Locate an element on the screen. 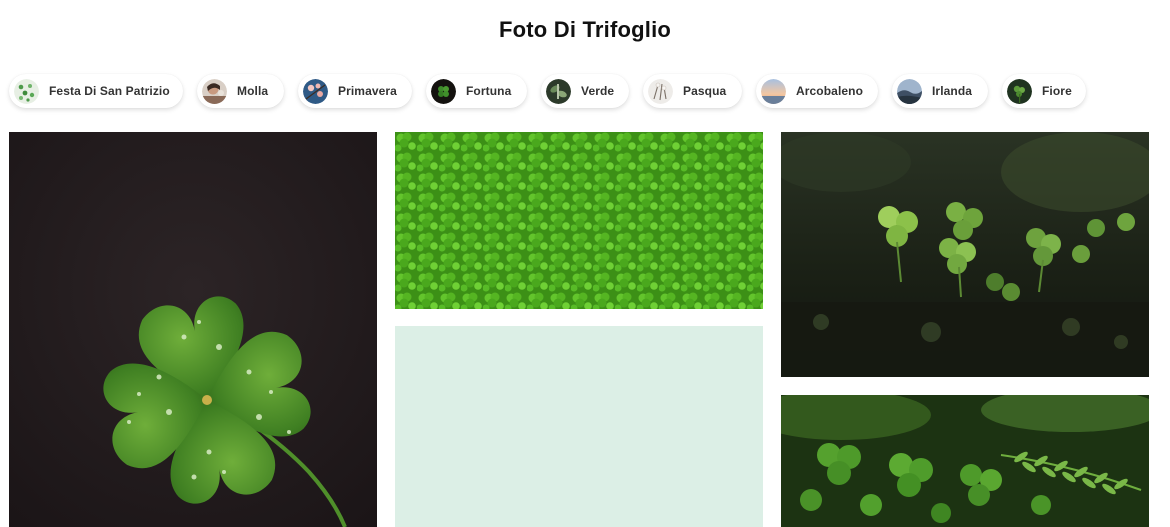 The height and width of the screenshot is (527, 1170). easter-flowers-thumbnail is located at coordinates (660, 91).